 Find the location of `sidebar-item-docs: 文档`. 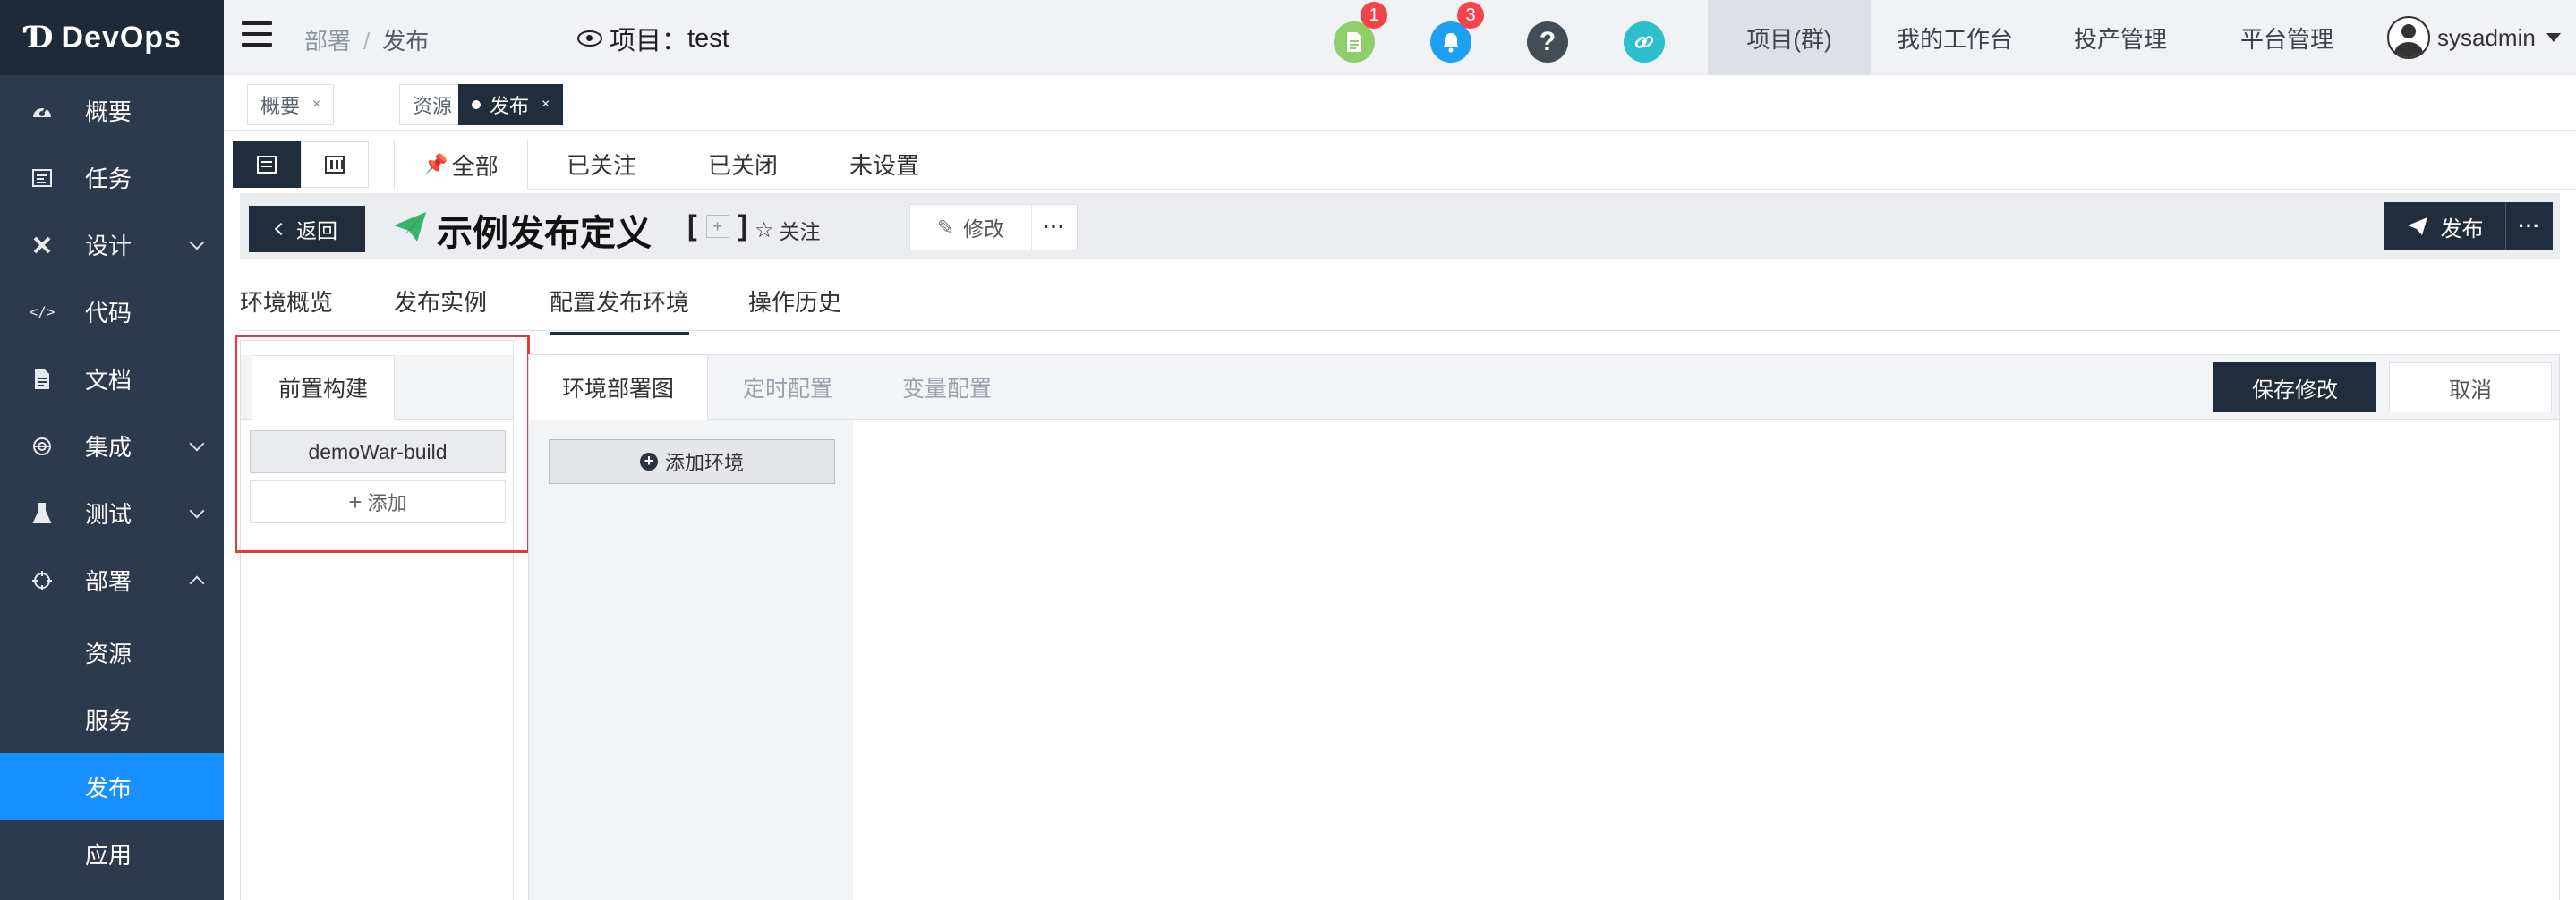

sidebar-item-docs: 文档 is located at coordinates (112, 378).